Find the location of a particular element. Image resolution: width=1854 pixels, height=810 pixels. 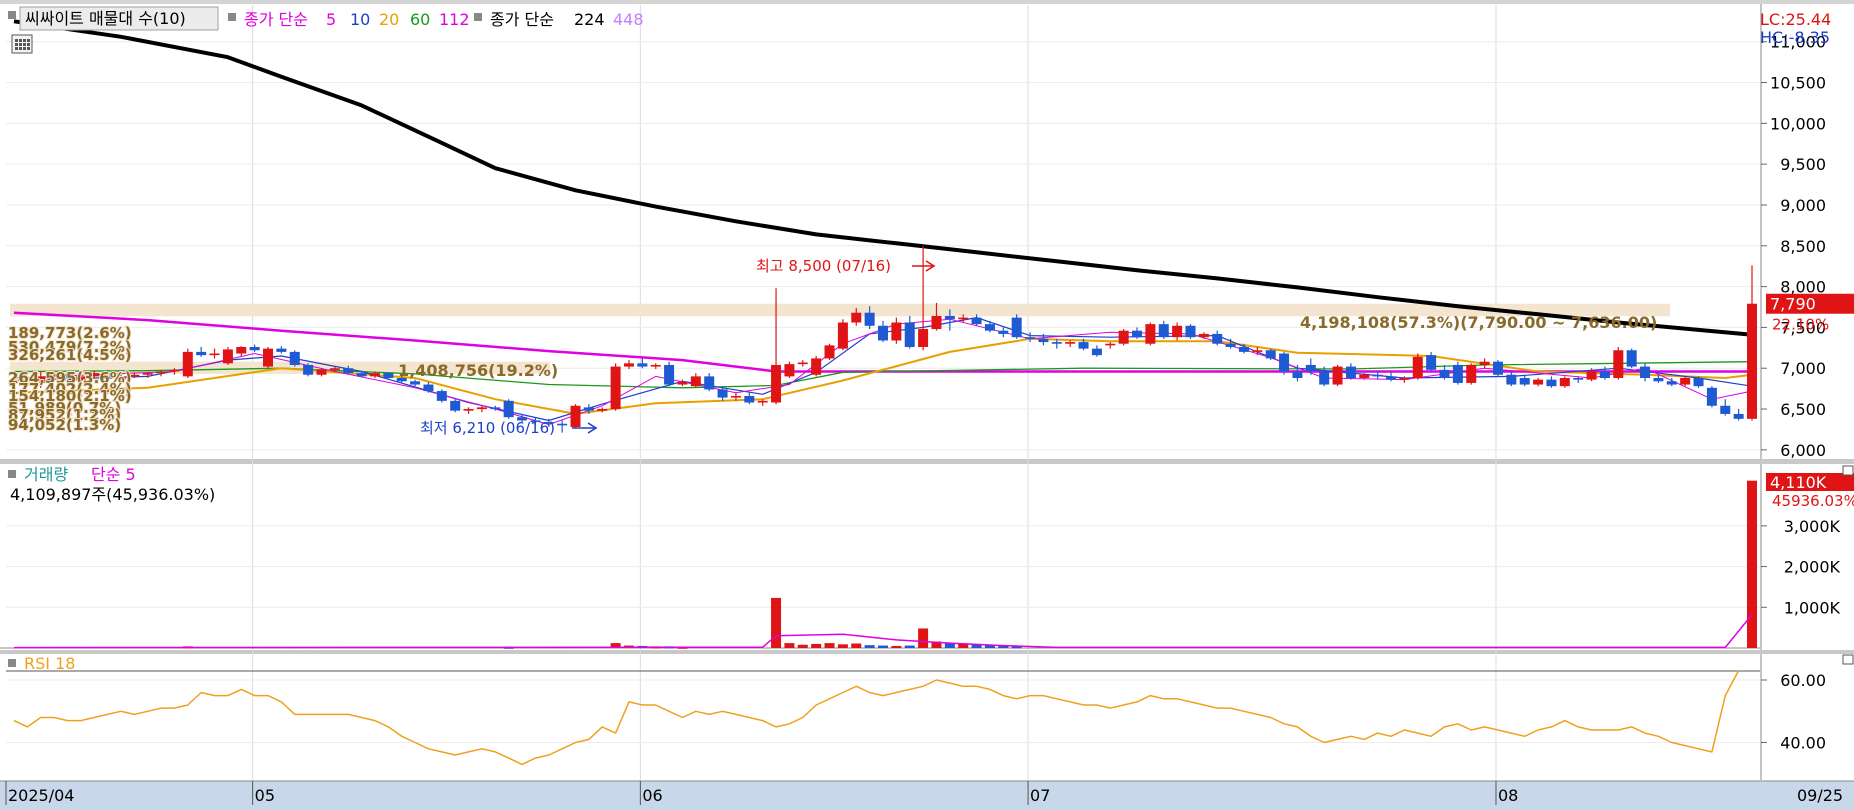

ma-legend-period: 60 is located at coordinates (420, 19).